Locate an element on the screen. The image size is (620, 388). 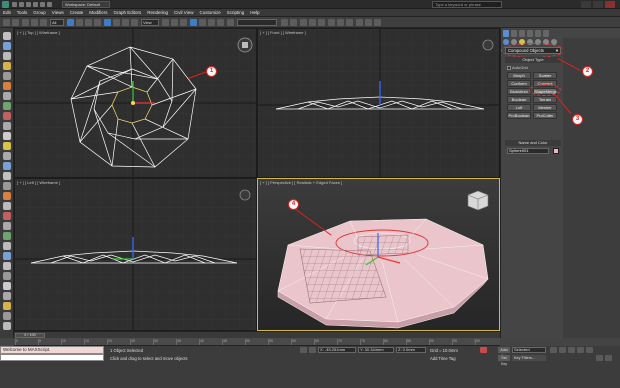
procutter-button: ProCutter is located at coordinates (545, 115).